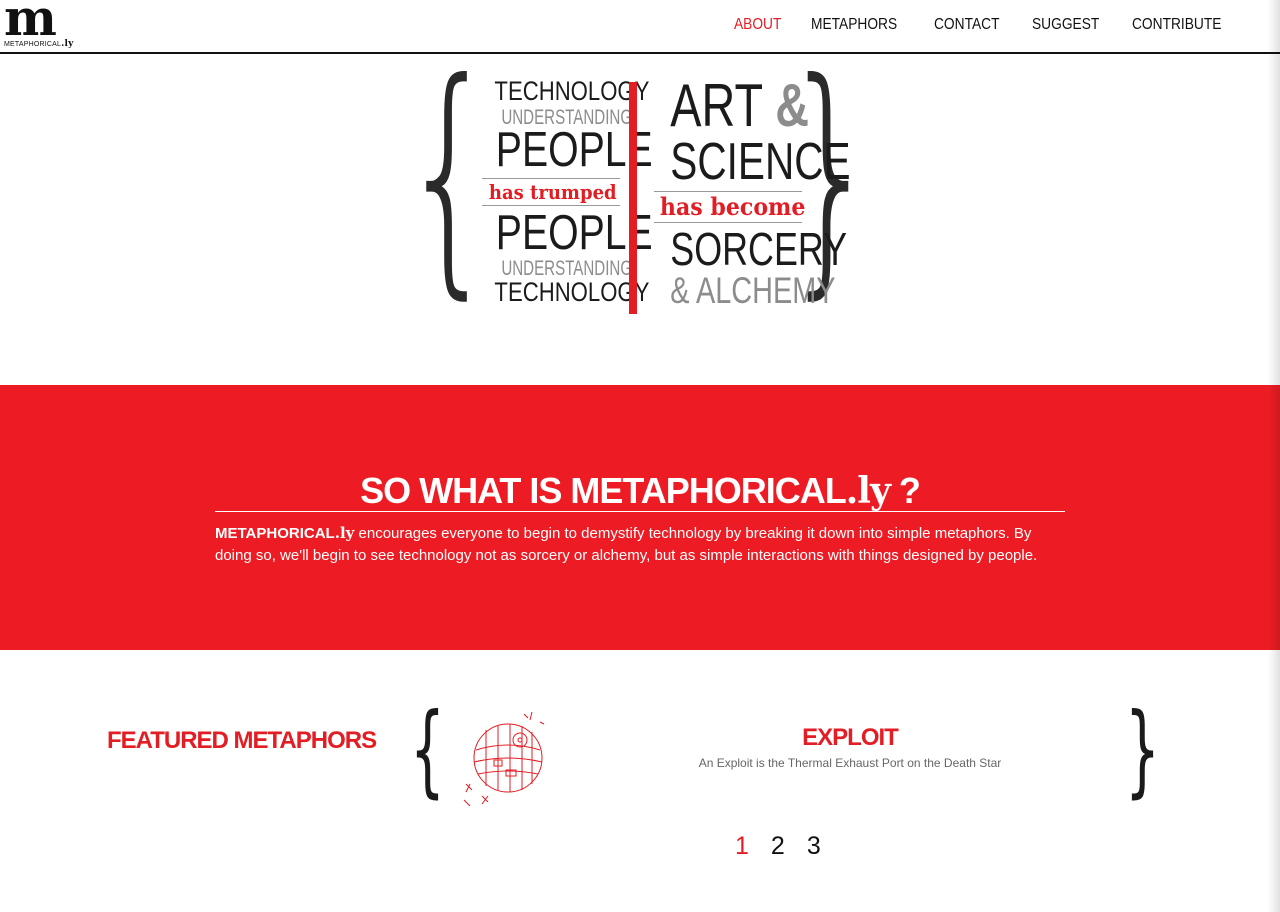 The height and width of the screenshot is (912, 1280). What do you see at coordinates (427, 749) in the screenshot?
I see `left-brace-icon: {` at bounding box center [427, 749].